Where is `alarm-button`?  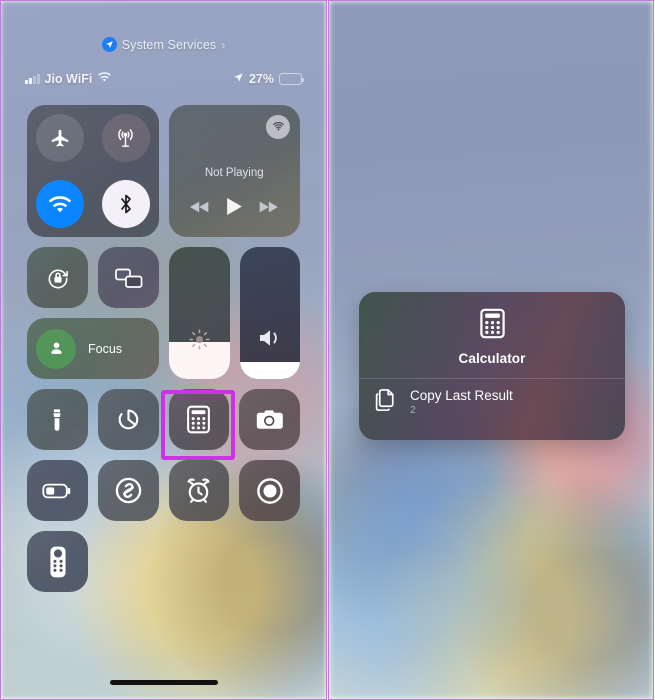
alarm-button is located at coordinates (199, 490).